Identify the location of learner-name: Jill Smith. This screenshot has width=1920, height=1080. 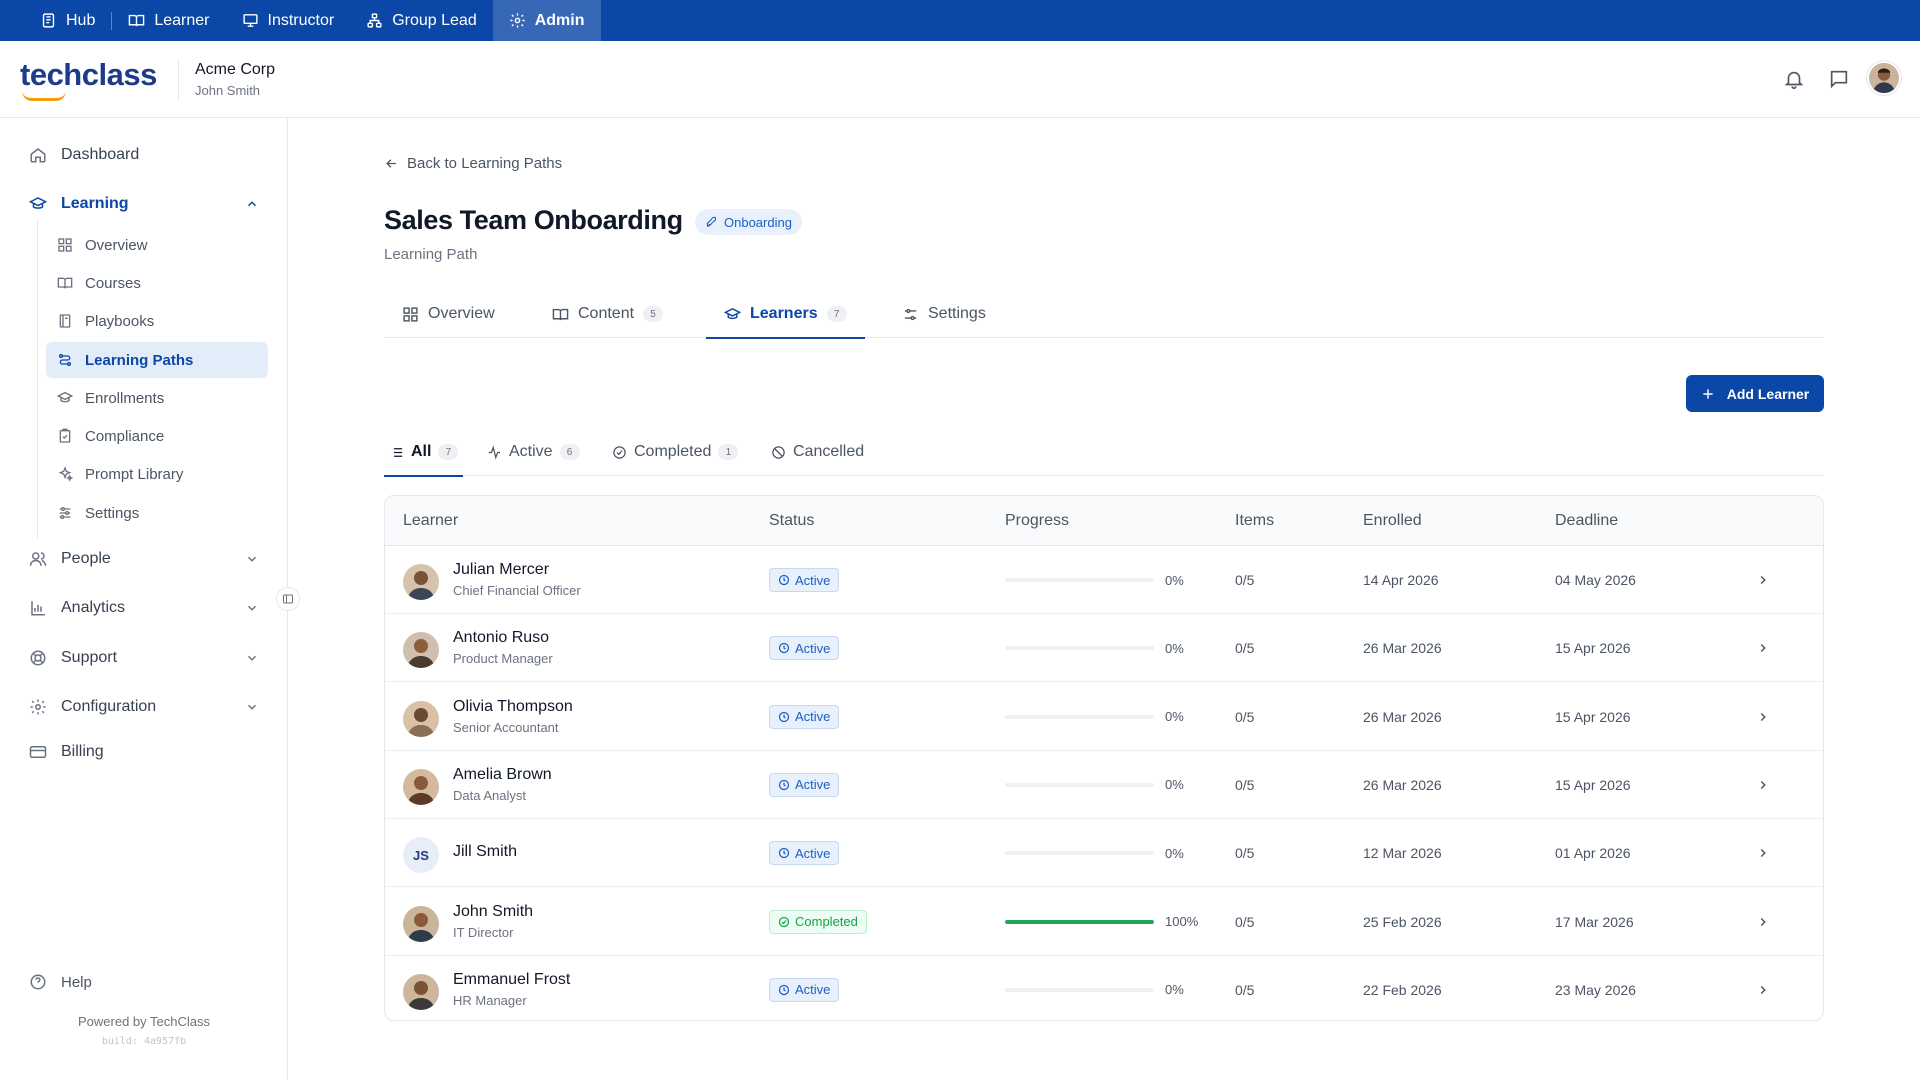
(485, 852).